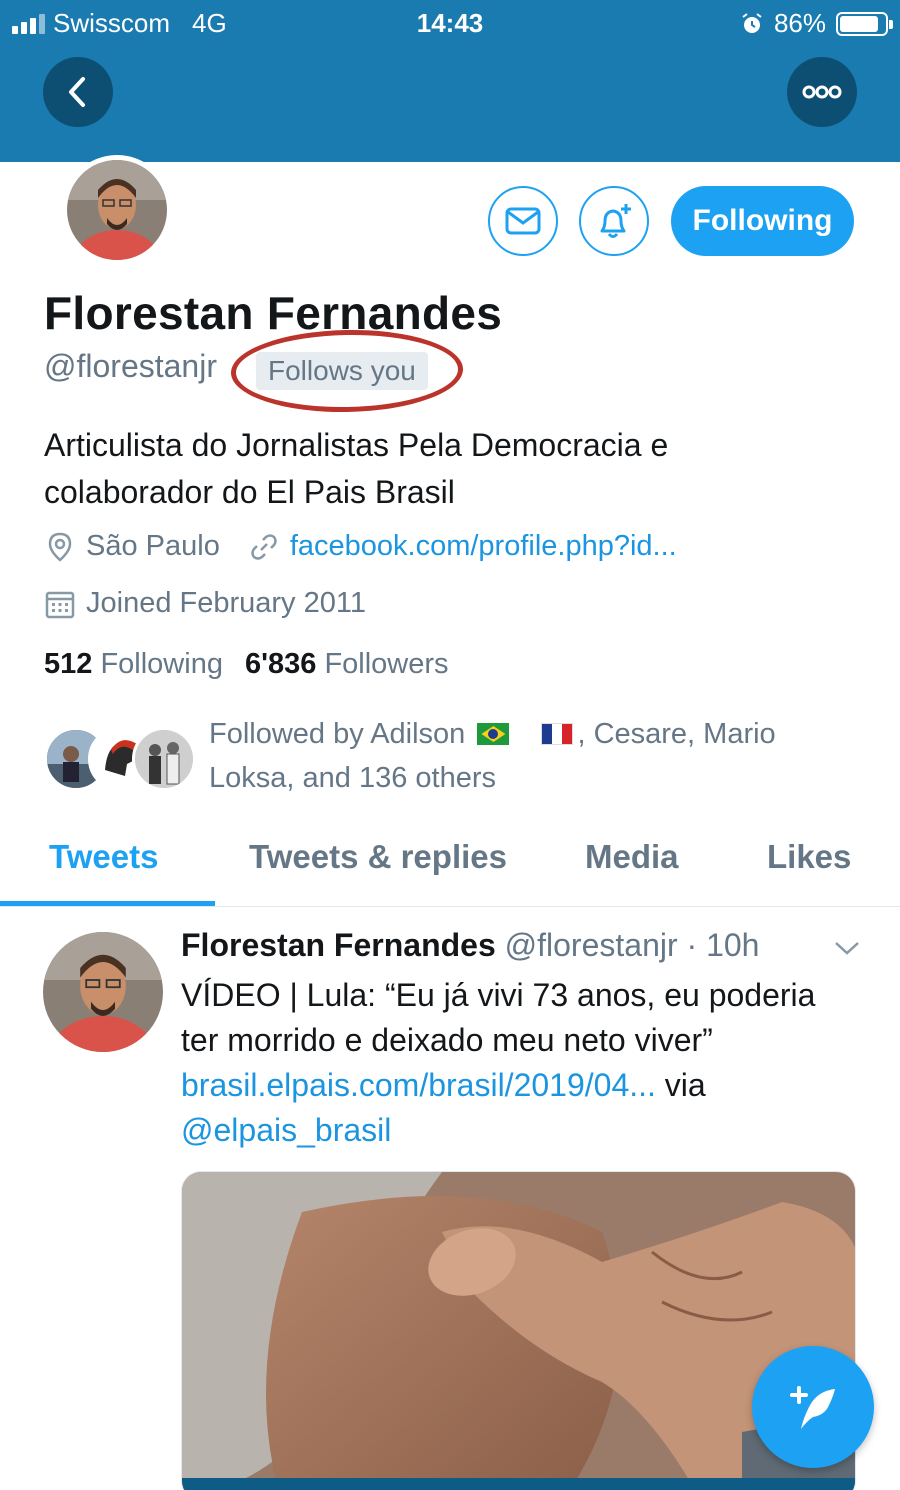 This screenshot has height=1490, width=900. Describe the element at coordinates (226, 603) in the screenshot. I see `joined-text: Joined February 2011` at that location.